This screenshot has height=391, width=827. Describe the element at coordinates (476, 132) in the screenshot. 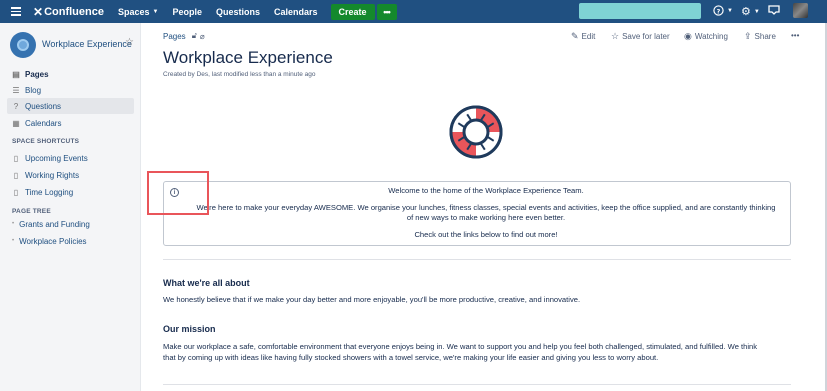

I see `lifebuoy-icon` at that location.